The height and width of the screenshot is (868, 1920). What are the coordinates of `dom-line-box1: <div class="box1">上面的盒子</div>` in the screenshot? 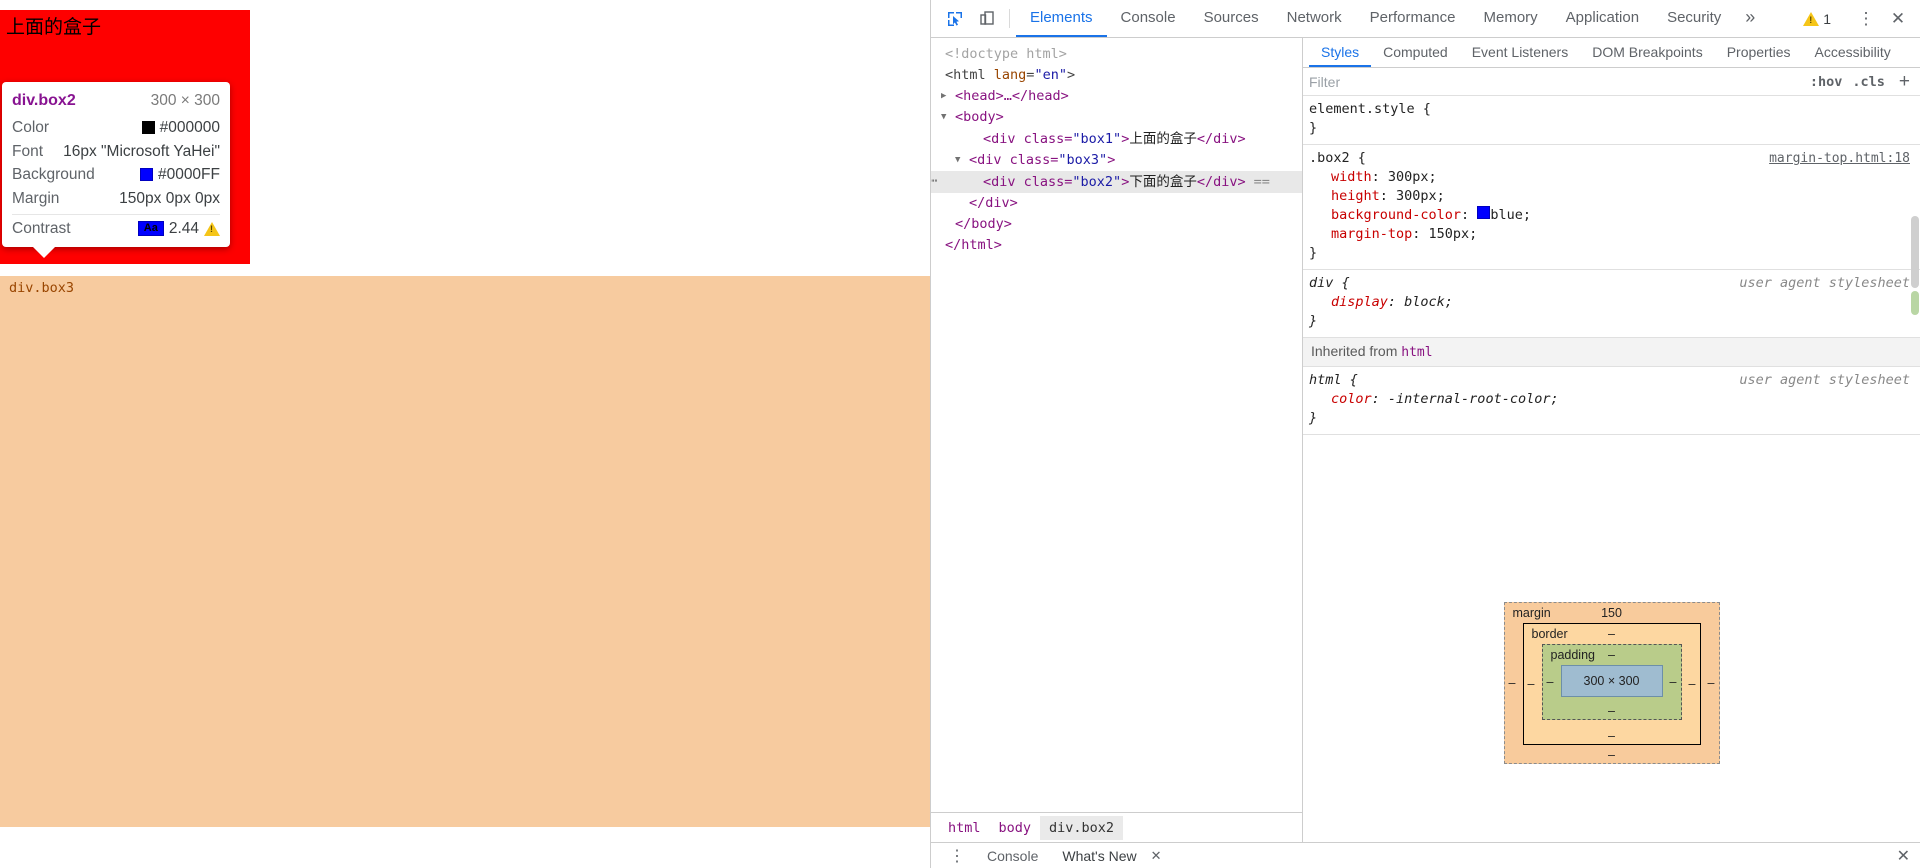 It's located at (1116, 139).